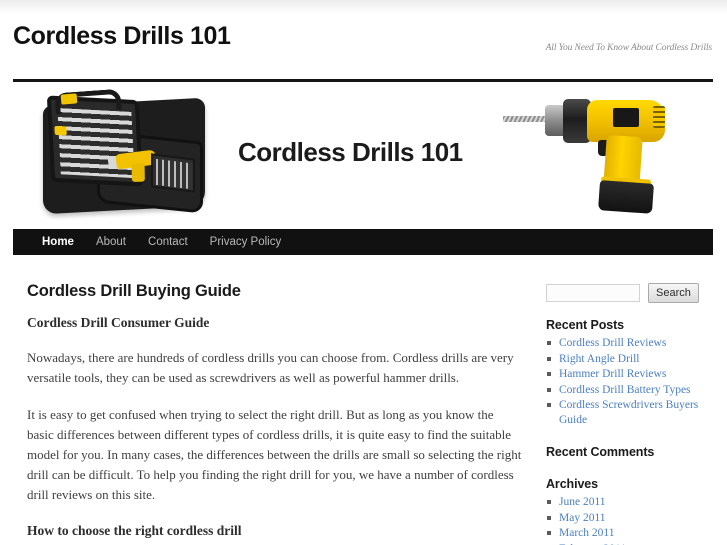  Describe the element at coordinates (625, 390) in the screenshot. I see `recent-post-link: Cordless Drill Battery Types` at that location.